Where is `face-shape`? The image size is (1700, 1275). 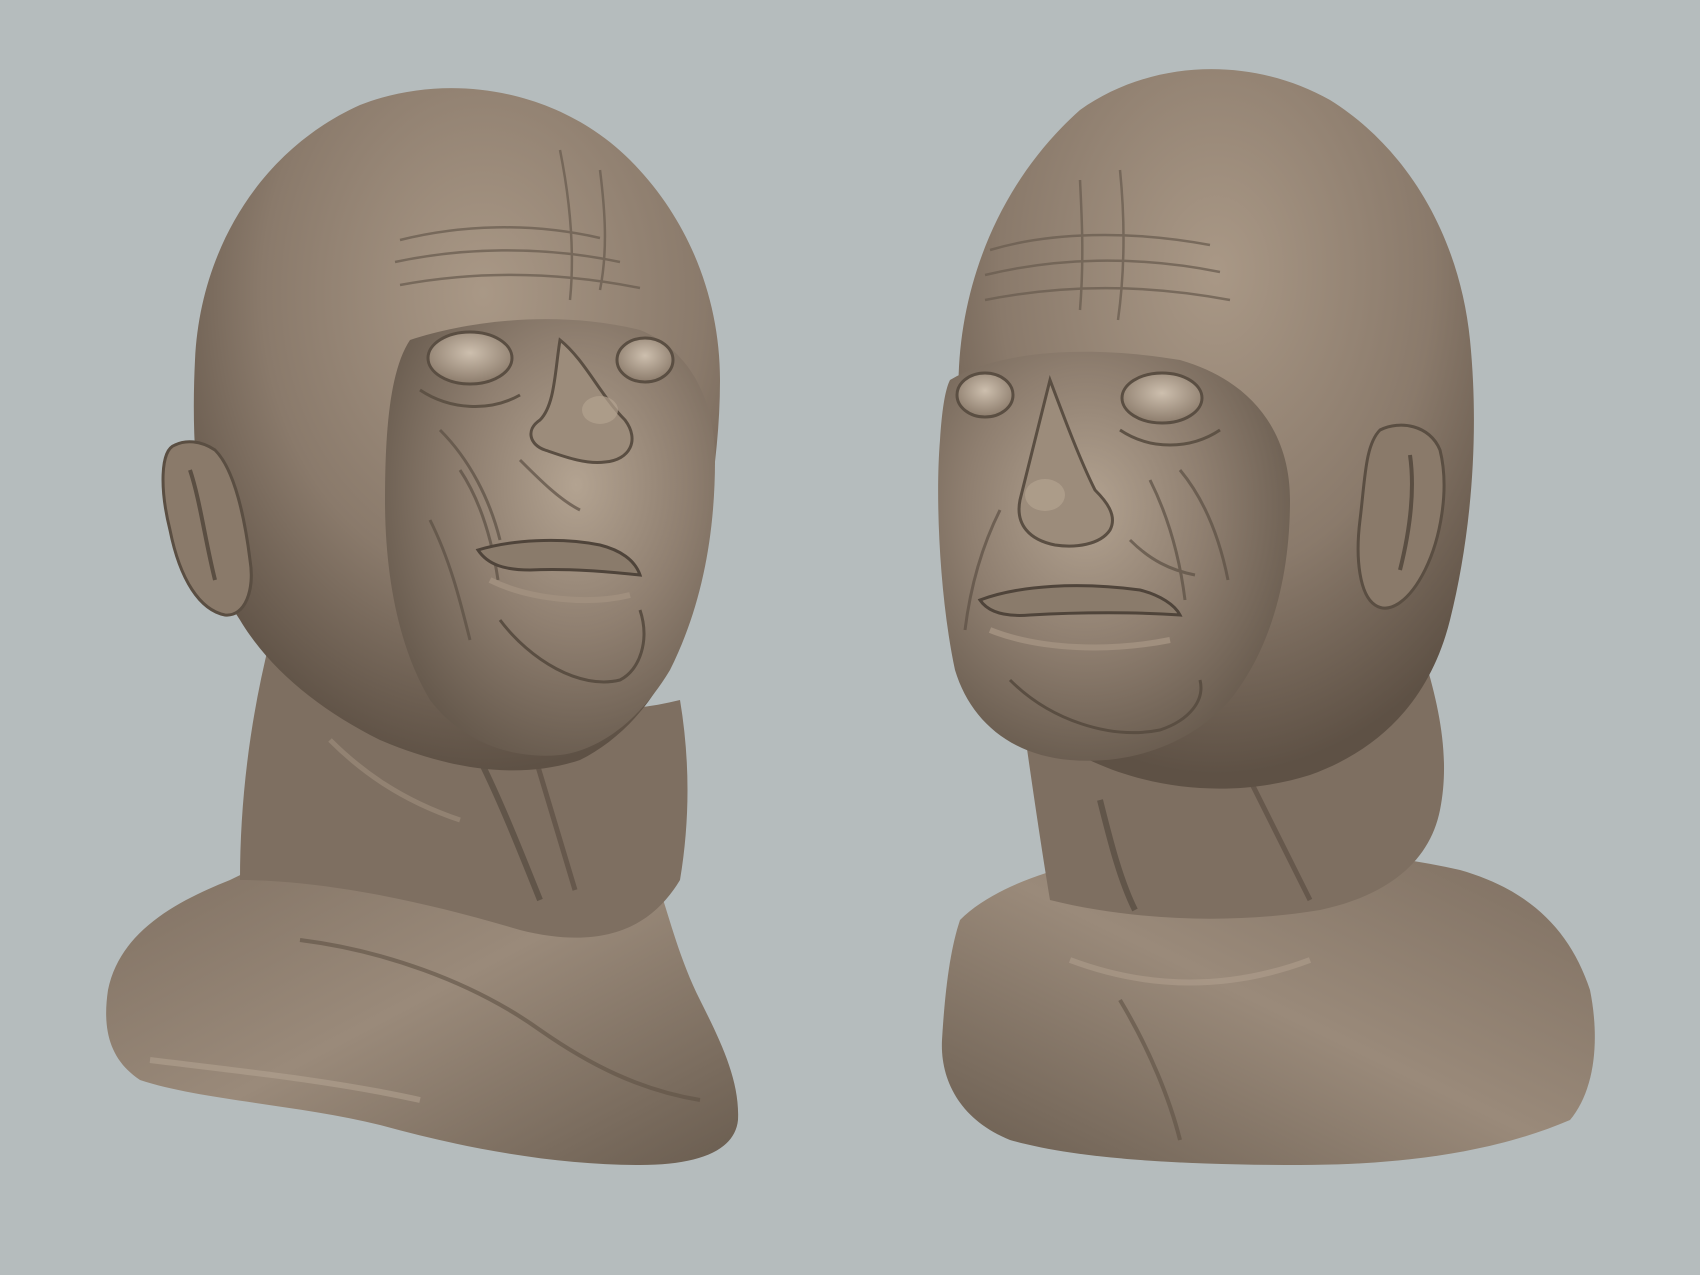 face-shape is located at coordinates (550, 537).